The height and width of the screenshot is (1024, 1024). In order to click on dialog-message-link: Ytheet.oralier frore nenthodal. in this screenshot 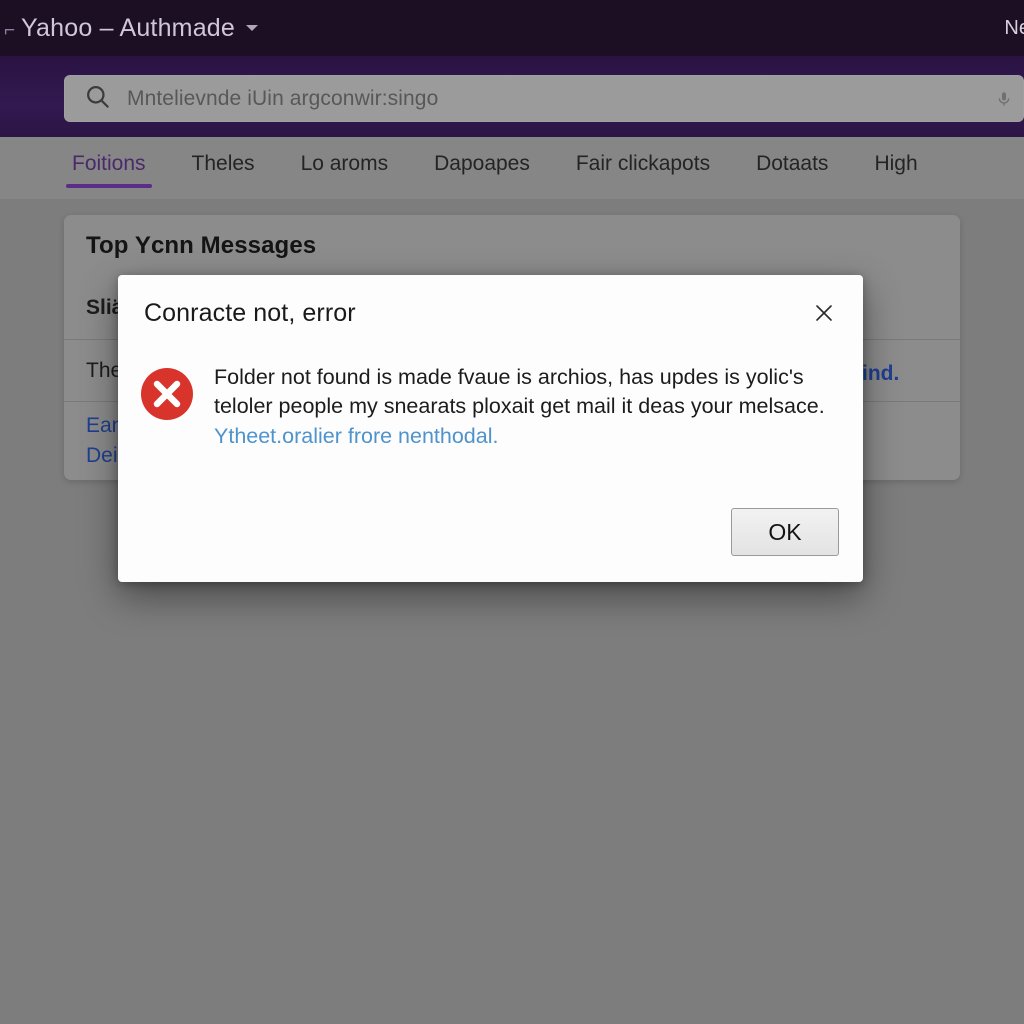, I will do `click(525, 436)`.